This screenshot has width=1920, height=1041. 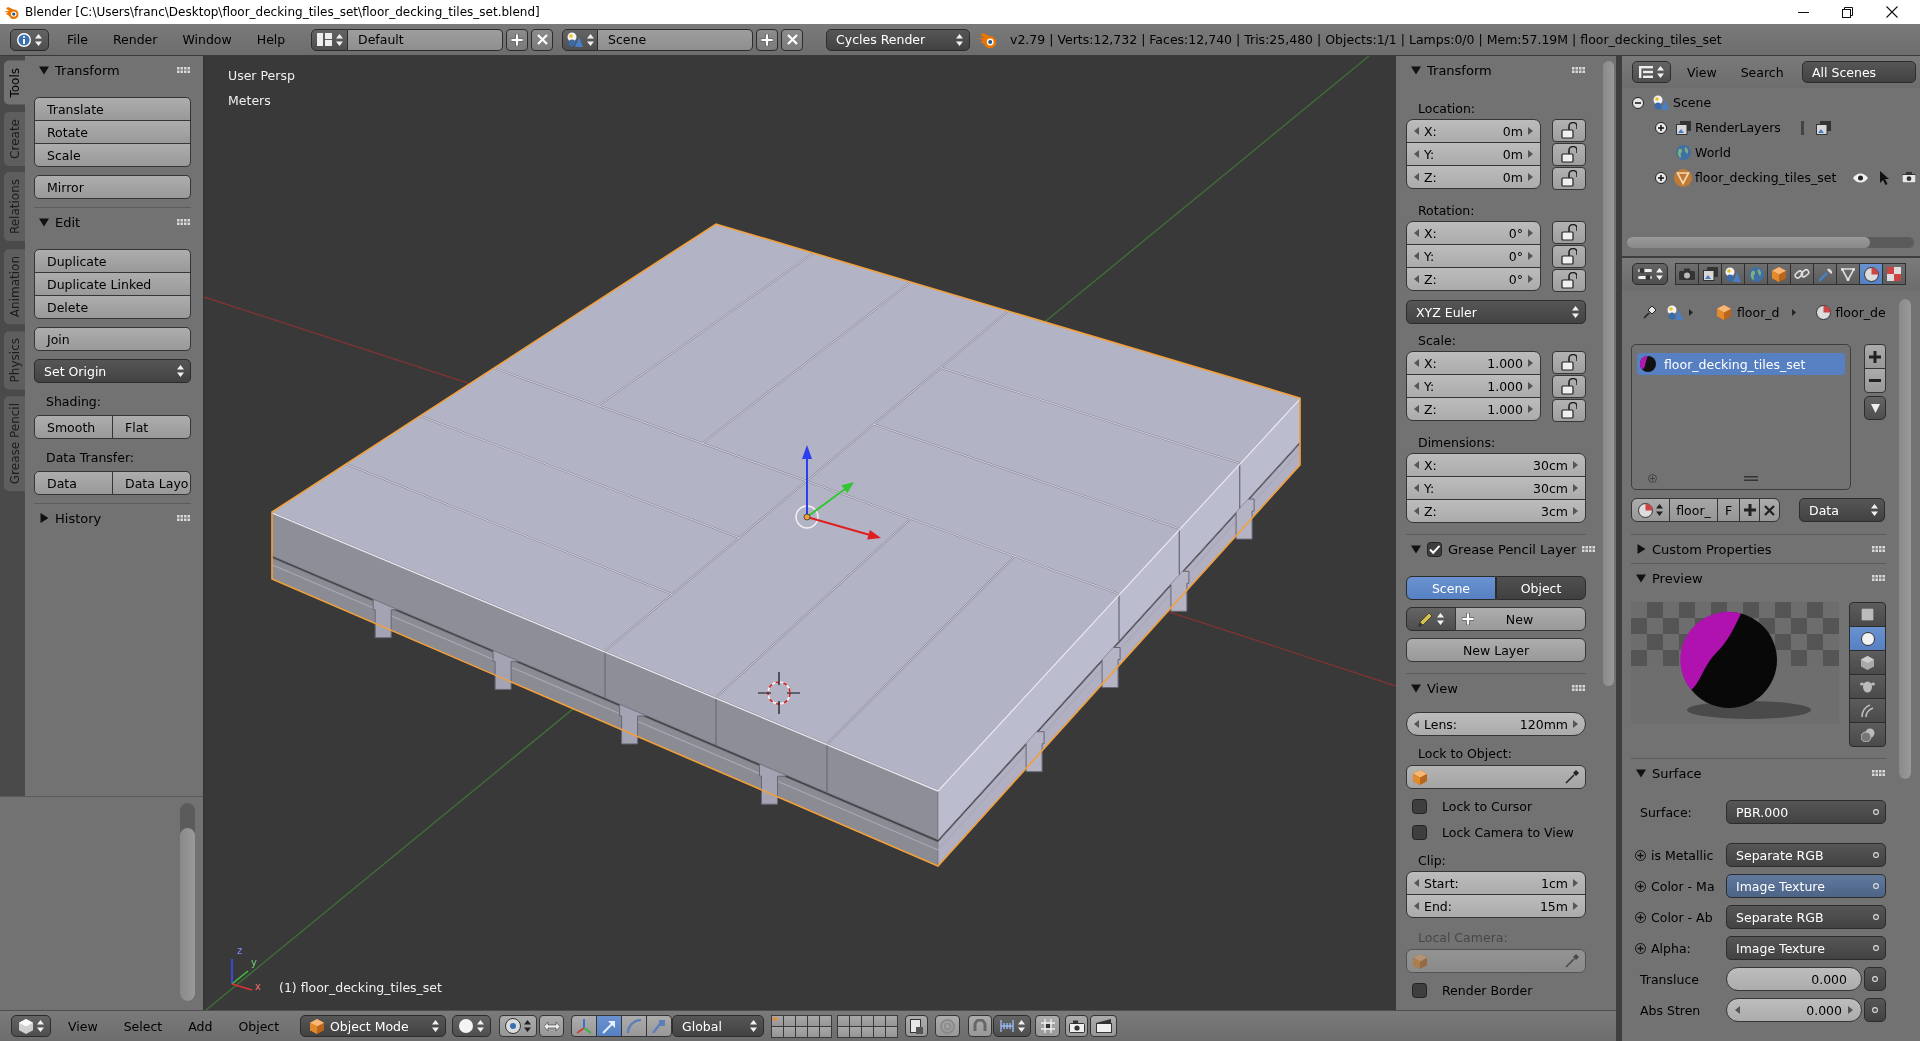 What do you see at coordinates (1762, 72) in the screenshot?
I see `menu-item: Search` at bounding box center [1762, 72].